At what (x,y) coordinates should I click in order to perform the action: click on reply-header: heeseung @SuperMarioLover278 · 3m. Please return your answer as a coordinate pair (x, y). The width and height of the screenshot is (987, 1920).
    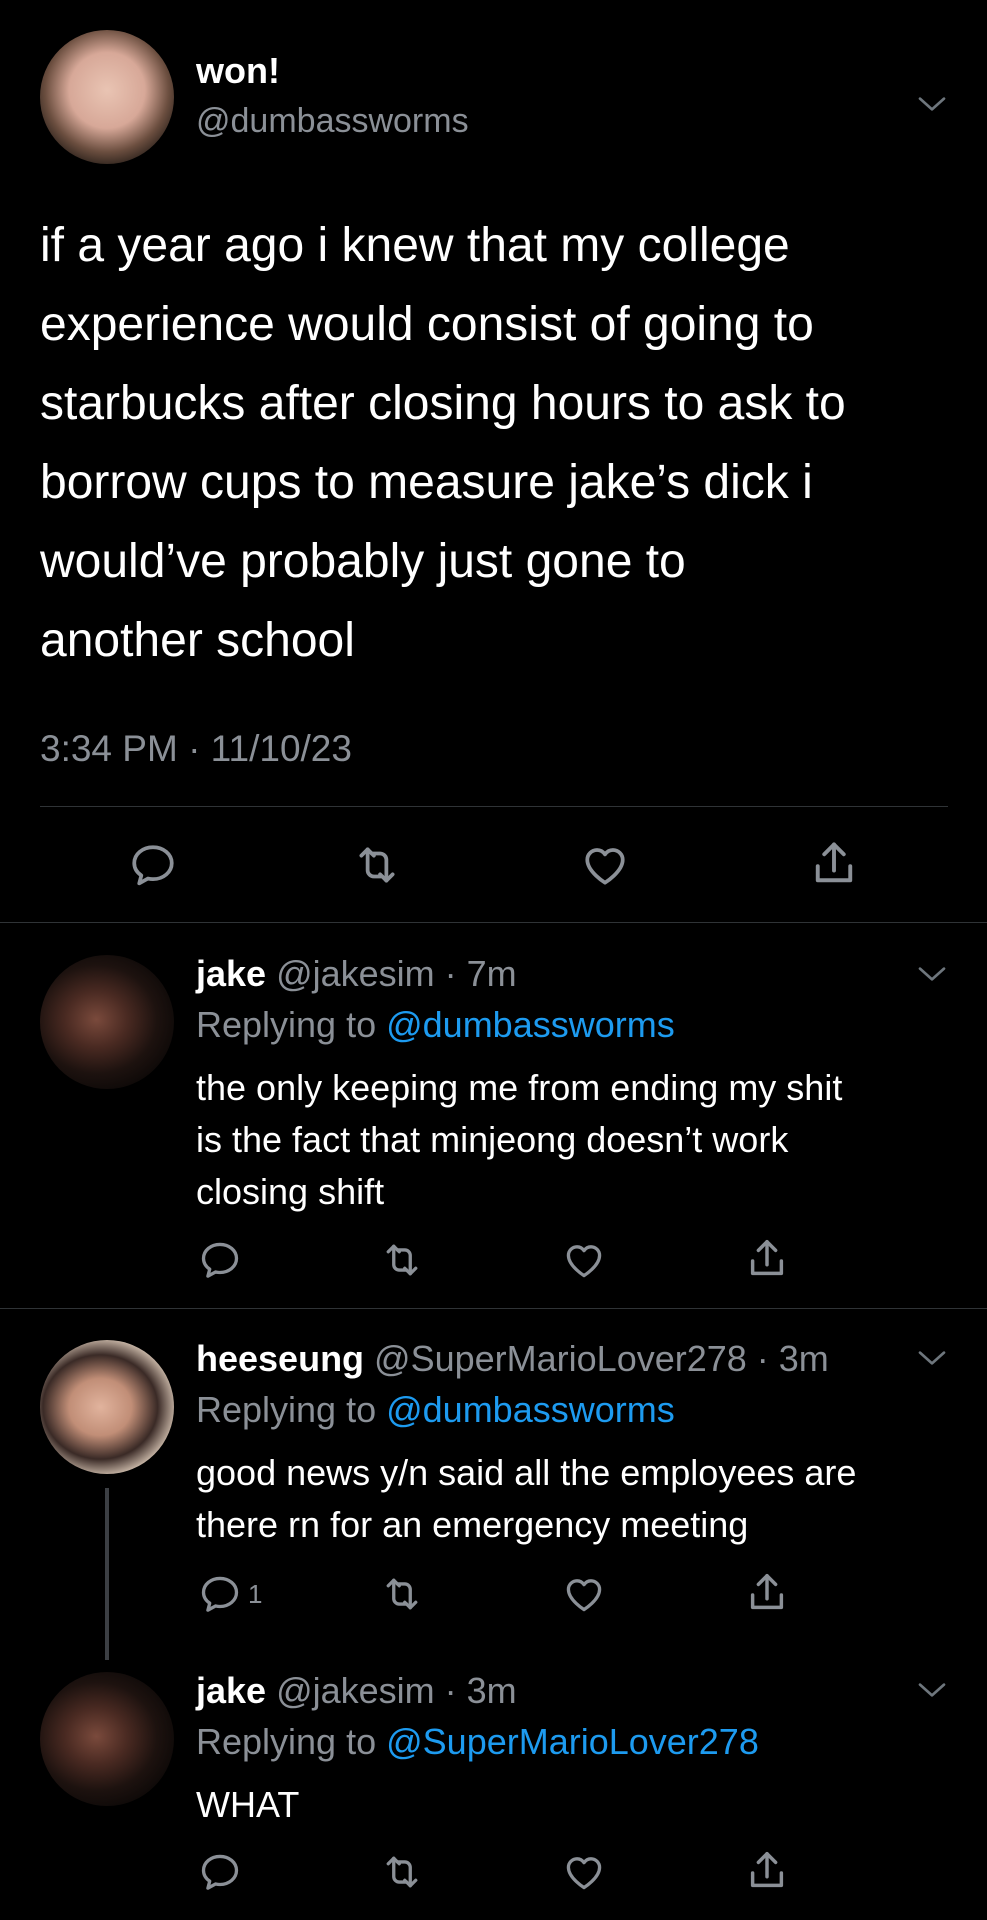
    Looking at the image, I should click on (512, 1359).